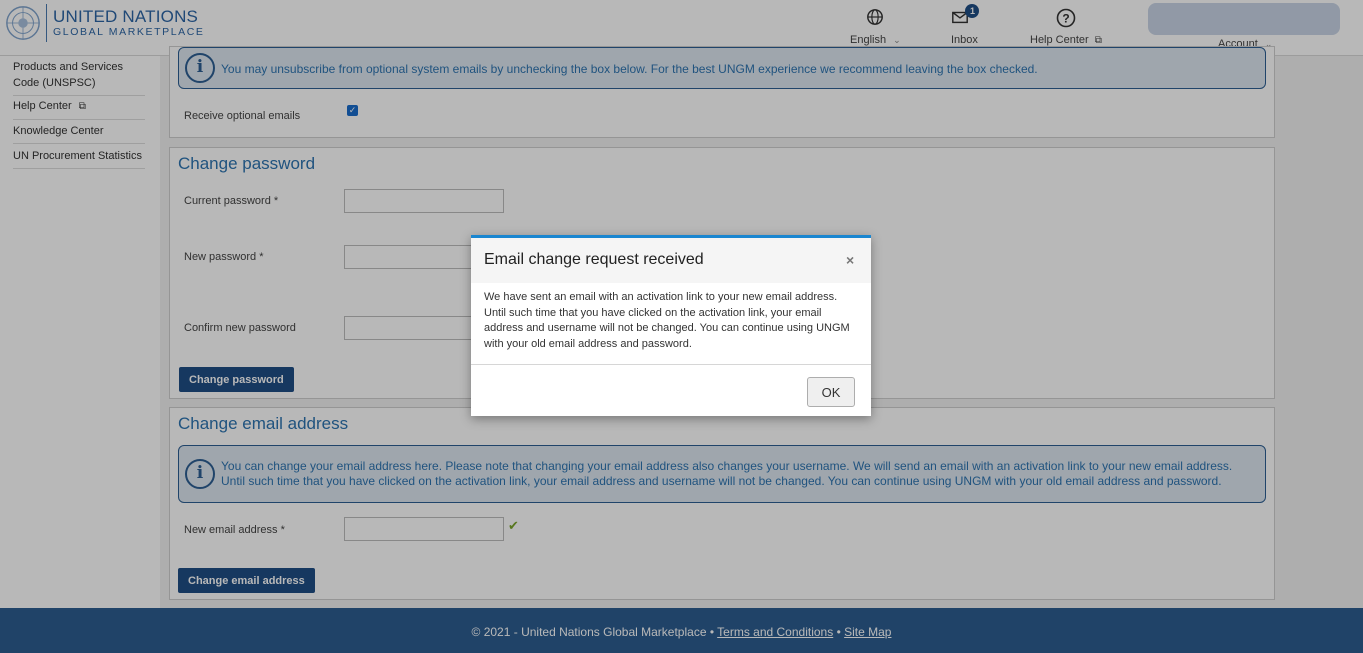 This screenshot has height=653, width=1363. I want to click on close-icon: ×, so click(850, 260).